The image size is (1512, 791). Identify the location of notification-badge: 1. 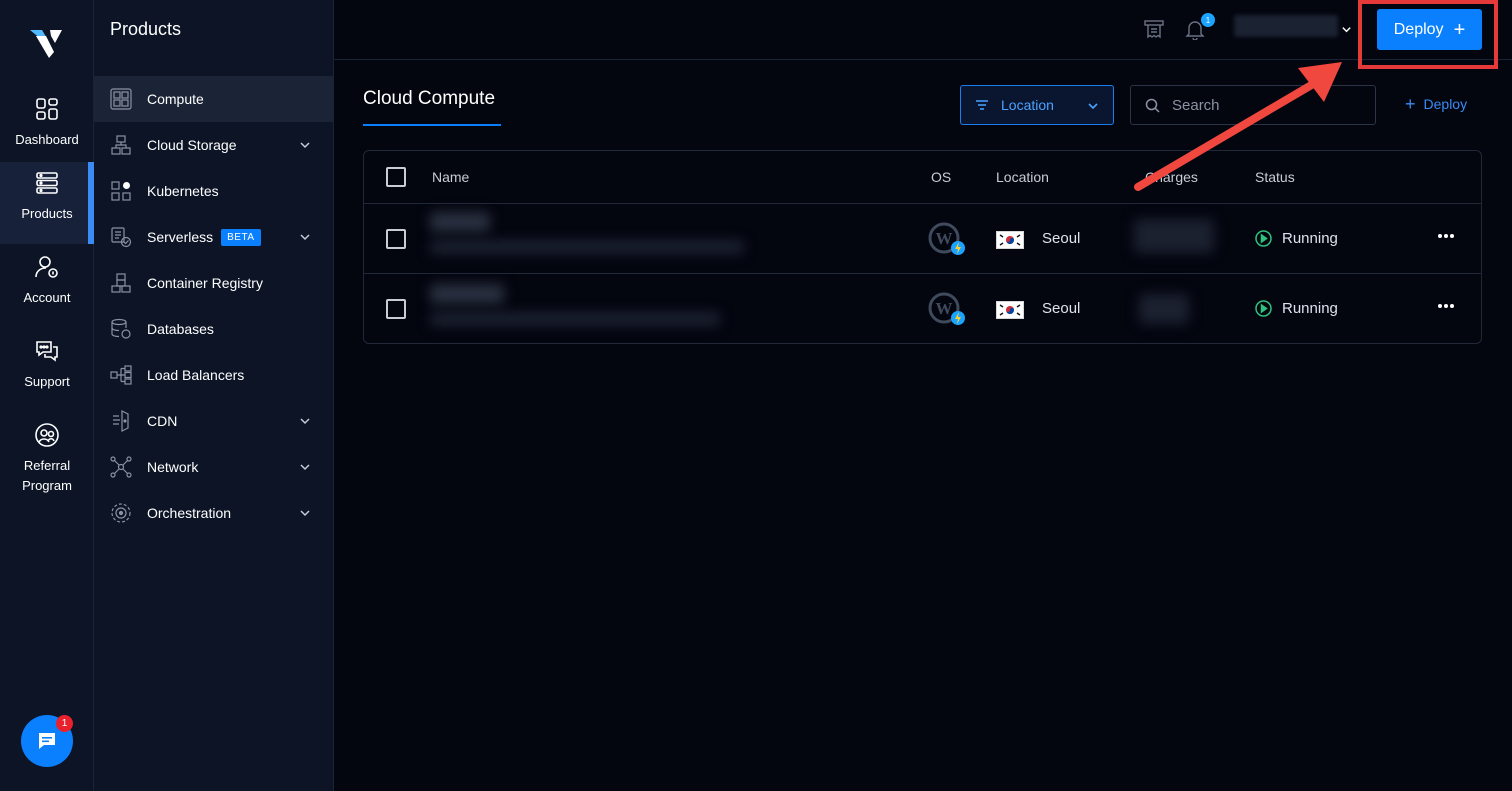
(1208, 20).